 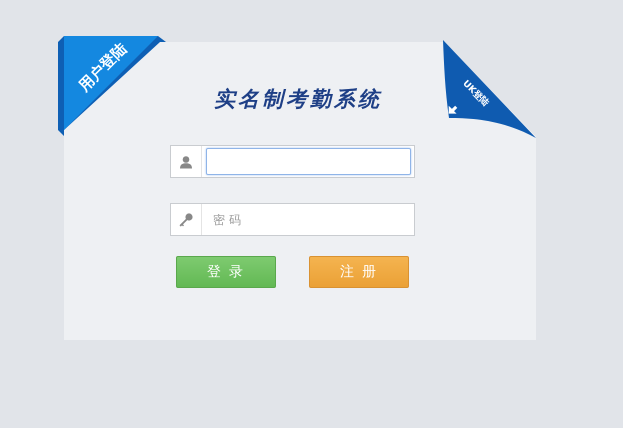 I want to click on uk-login-link: UK登陆, so click(x=475, y=93).